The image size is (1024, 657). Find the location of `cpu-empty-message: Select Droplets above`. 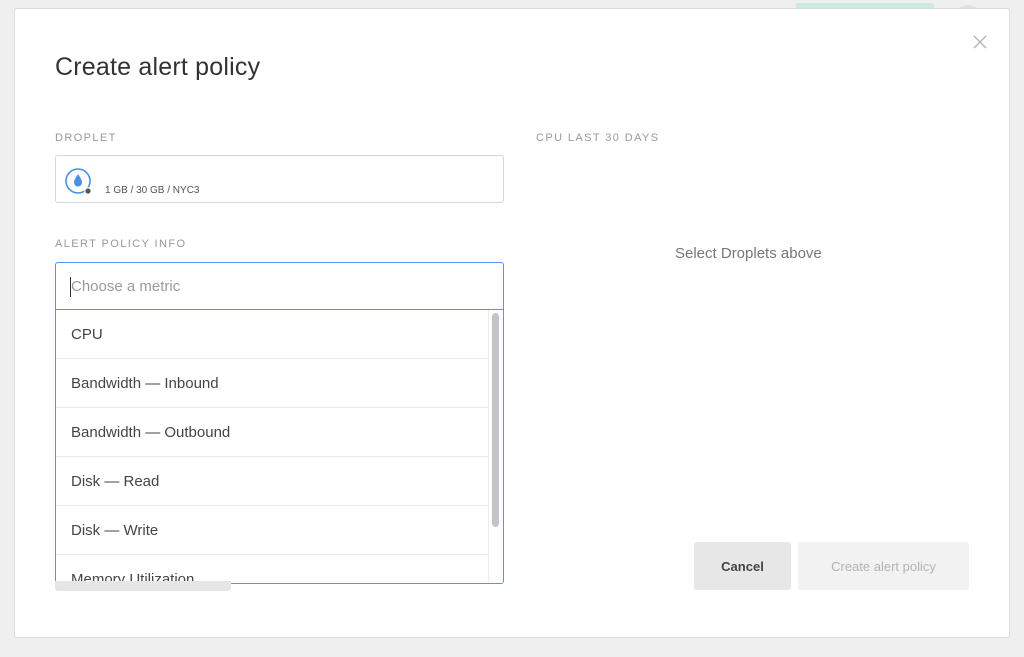

cpu-empty-message: Select Droplets above is located at coordinates (748, 253).